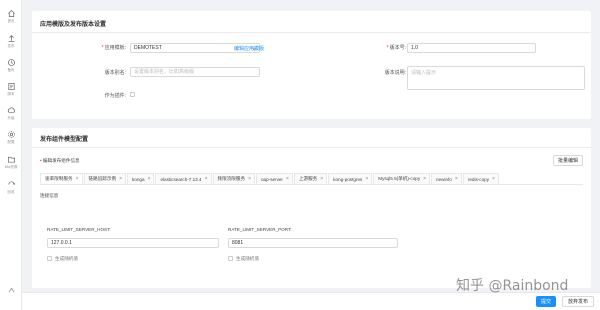 The image size is (600, 310). I want to click on sidebar-item-label: 回收, so click(11, 192).